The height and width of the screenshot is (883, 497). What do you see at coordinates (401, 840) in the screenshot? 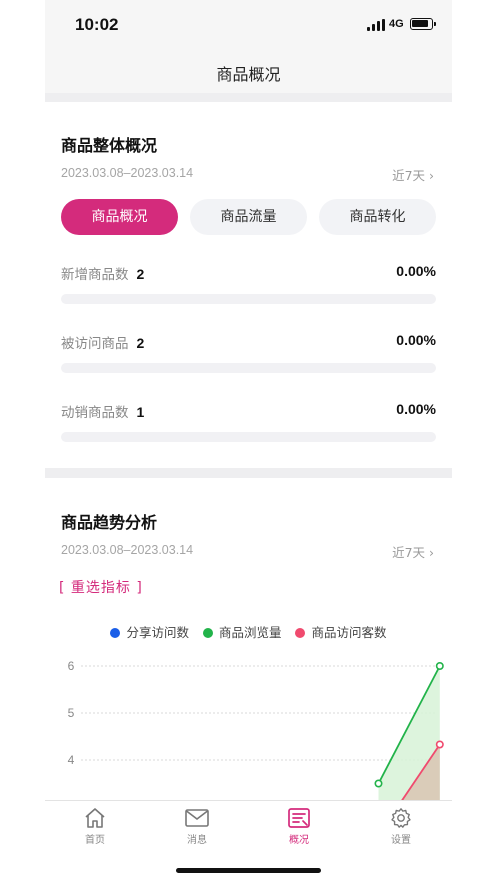
I see `tab-label: 设置` at bounding box center [401, 840].